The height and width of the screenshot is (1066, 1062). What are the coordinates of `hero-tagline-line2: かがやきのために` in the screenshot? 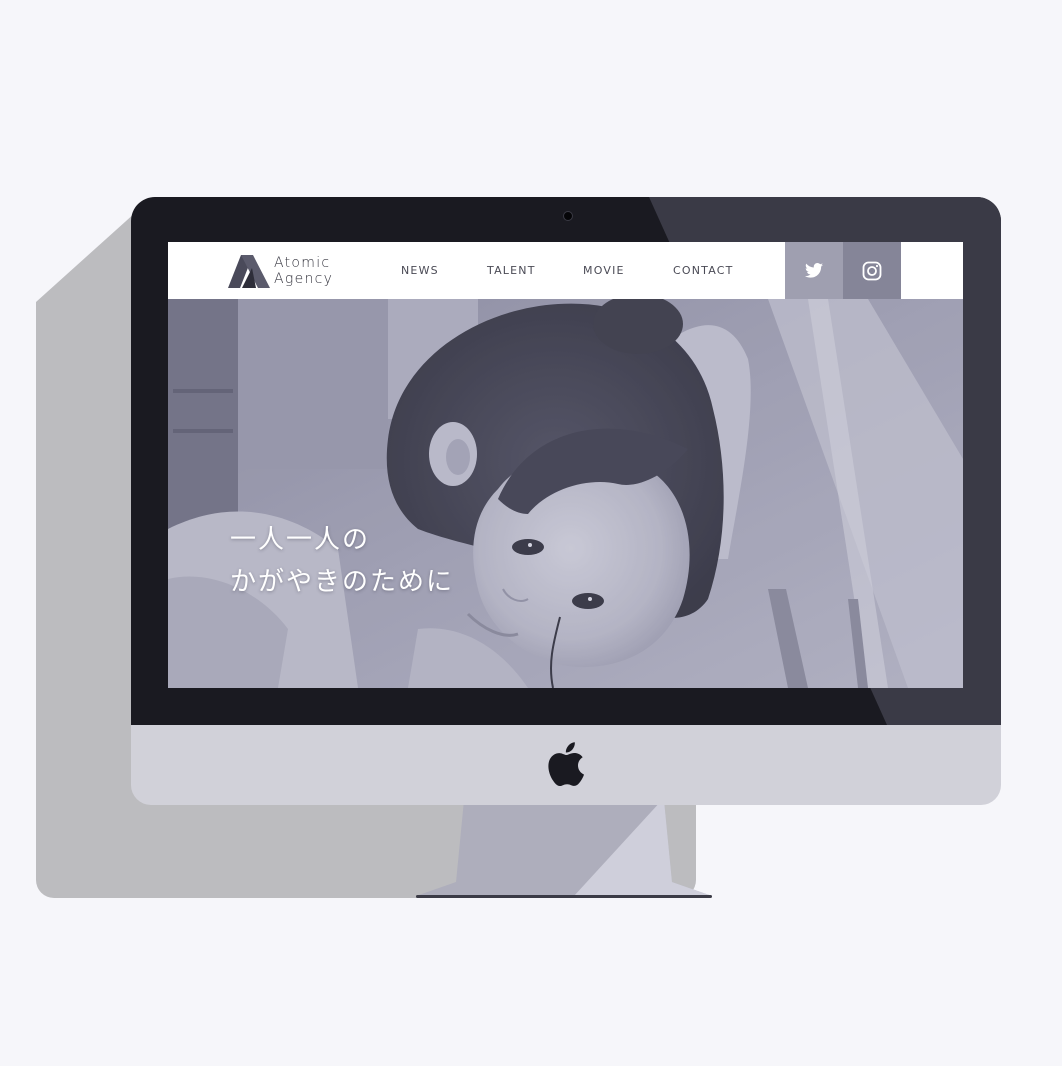 It's located at (342, 582).